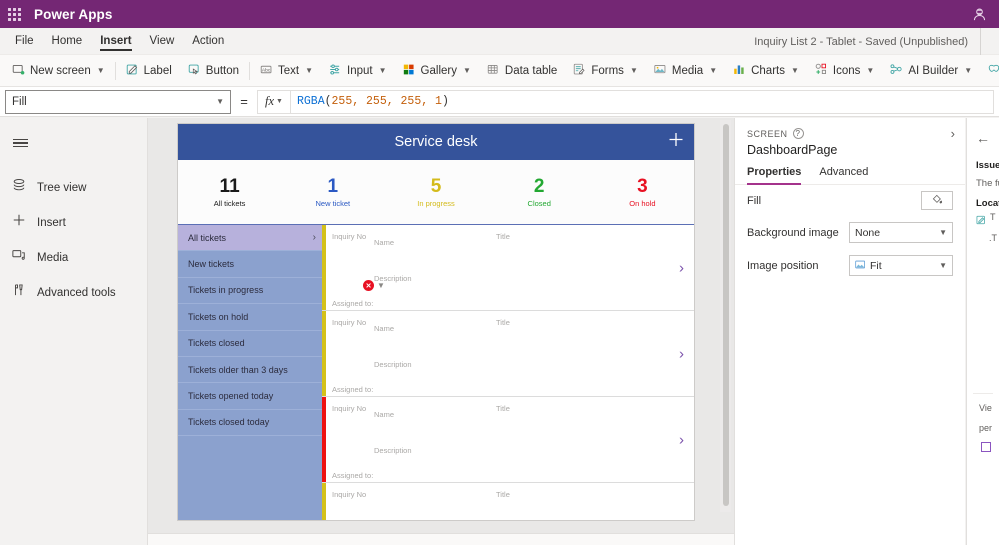  Describe the element at coordinates (445, 101) in the screenshot. I see `formula-close-paren: )` at that location.